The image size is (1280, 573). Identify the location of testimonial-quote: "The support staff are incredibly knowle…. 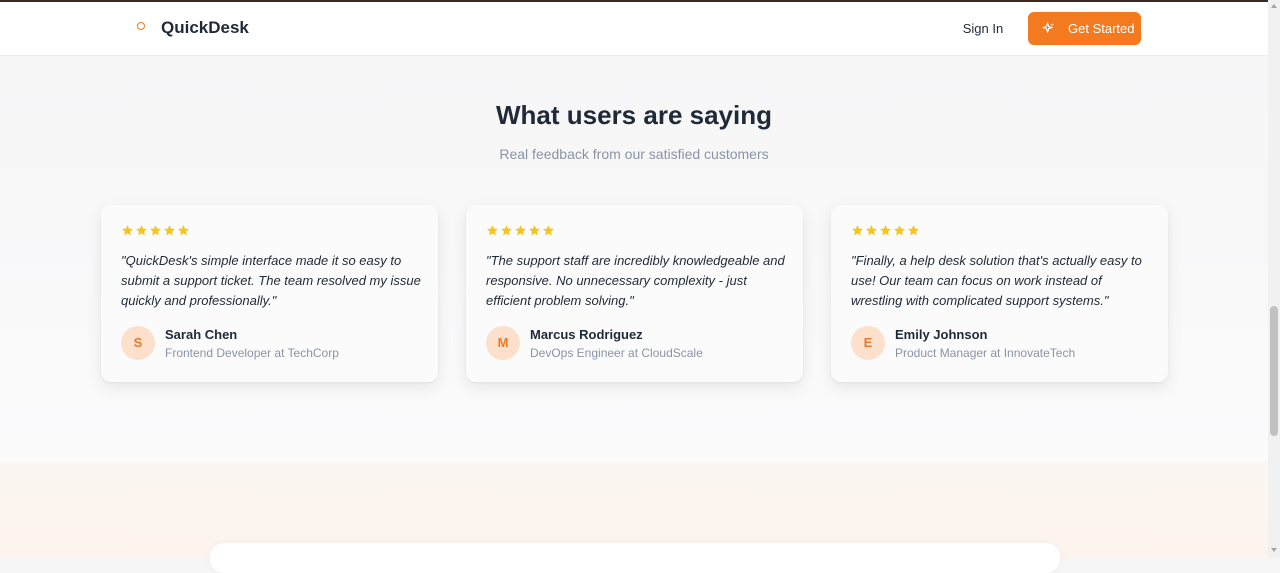
(635, 280).